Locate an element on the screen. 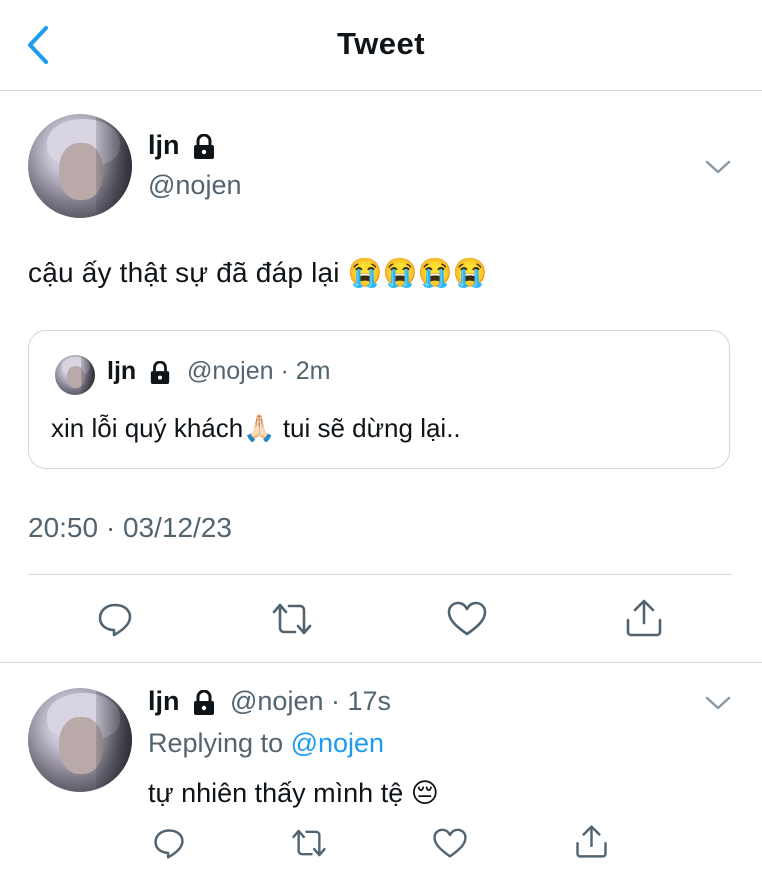 The image size is (762, 895). quote-text: xin lỗi quý khách🙏🏻 tui sẽ dừng lại.. is located at coordinates (256, 428).